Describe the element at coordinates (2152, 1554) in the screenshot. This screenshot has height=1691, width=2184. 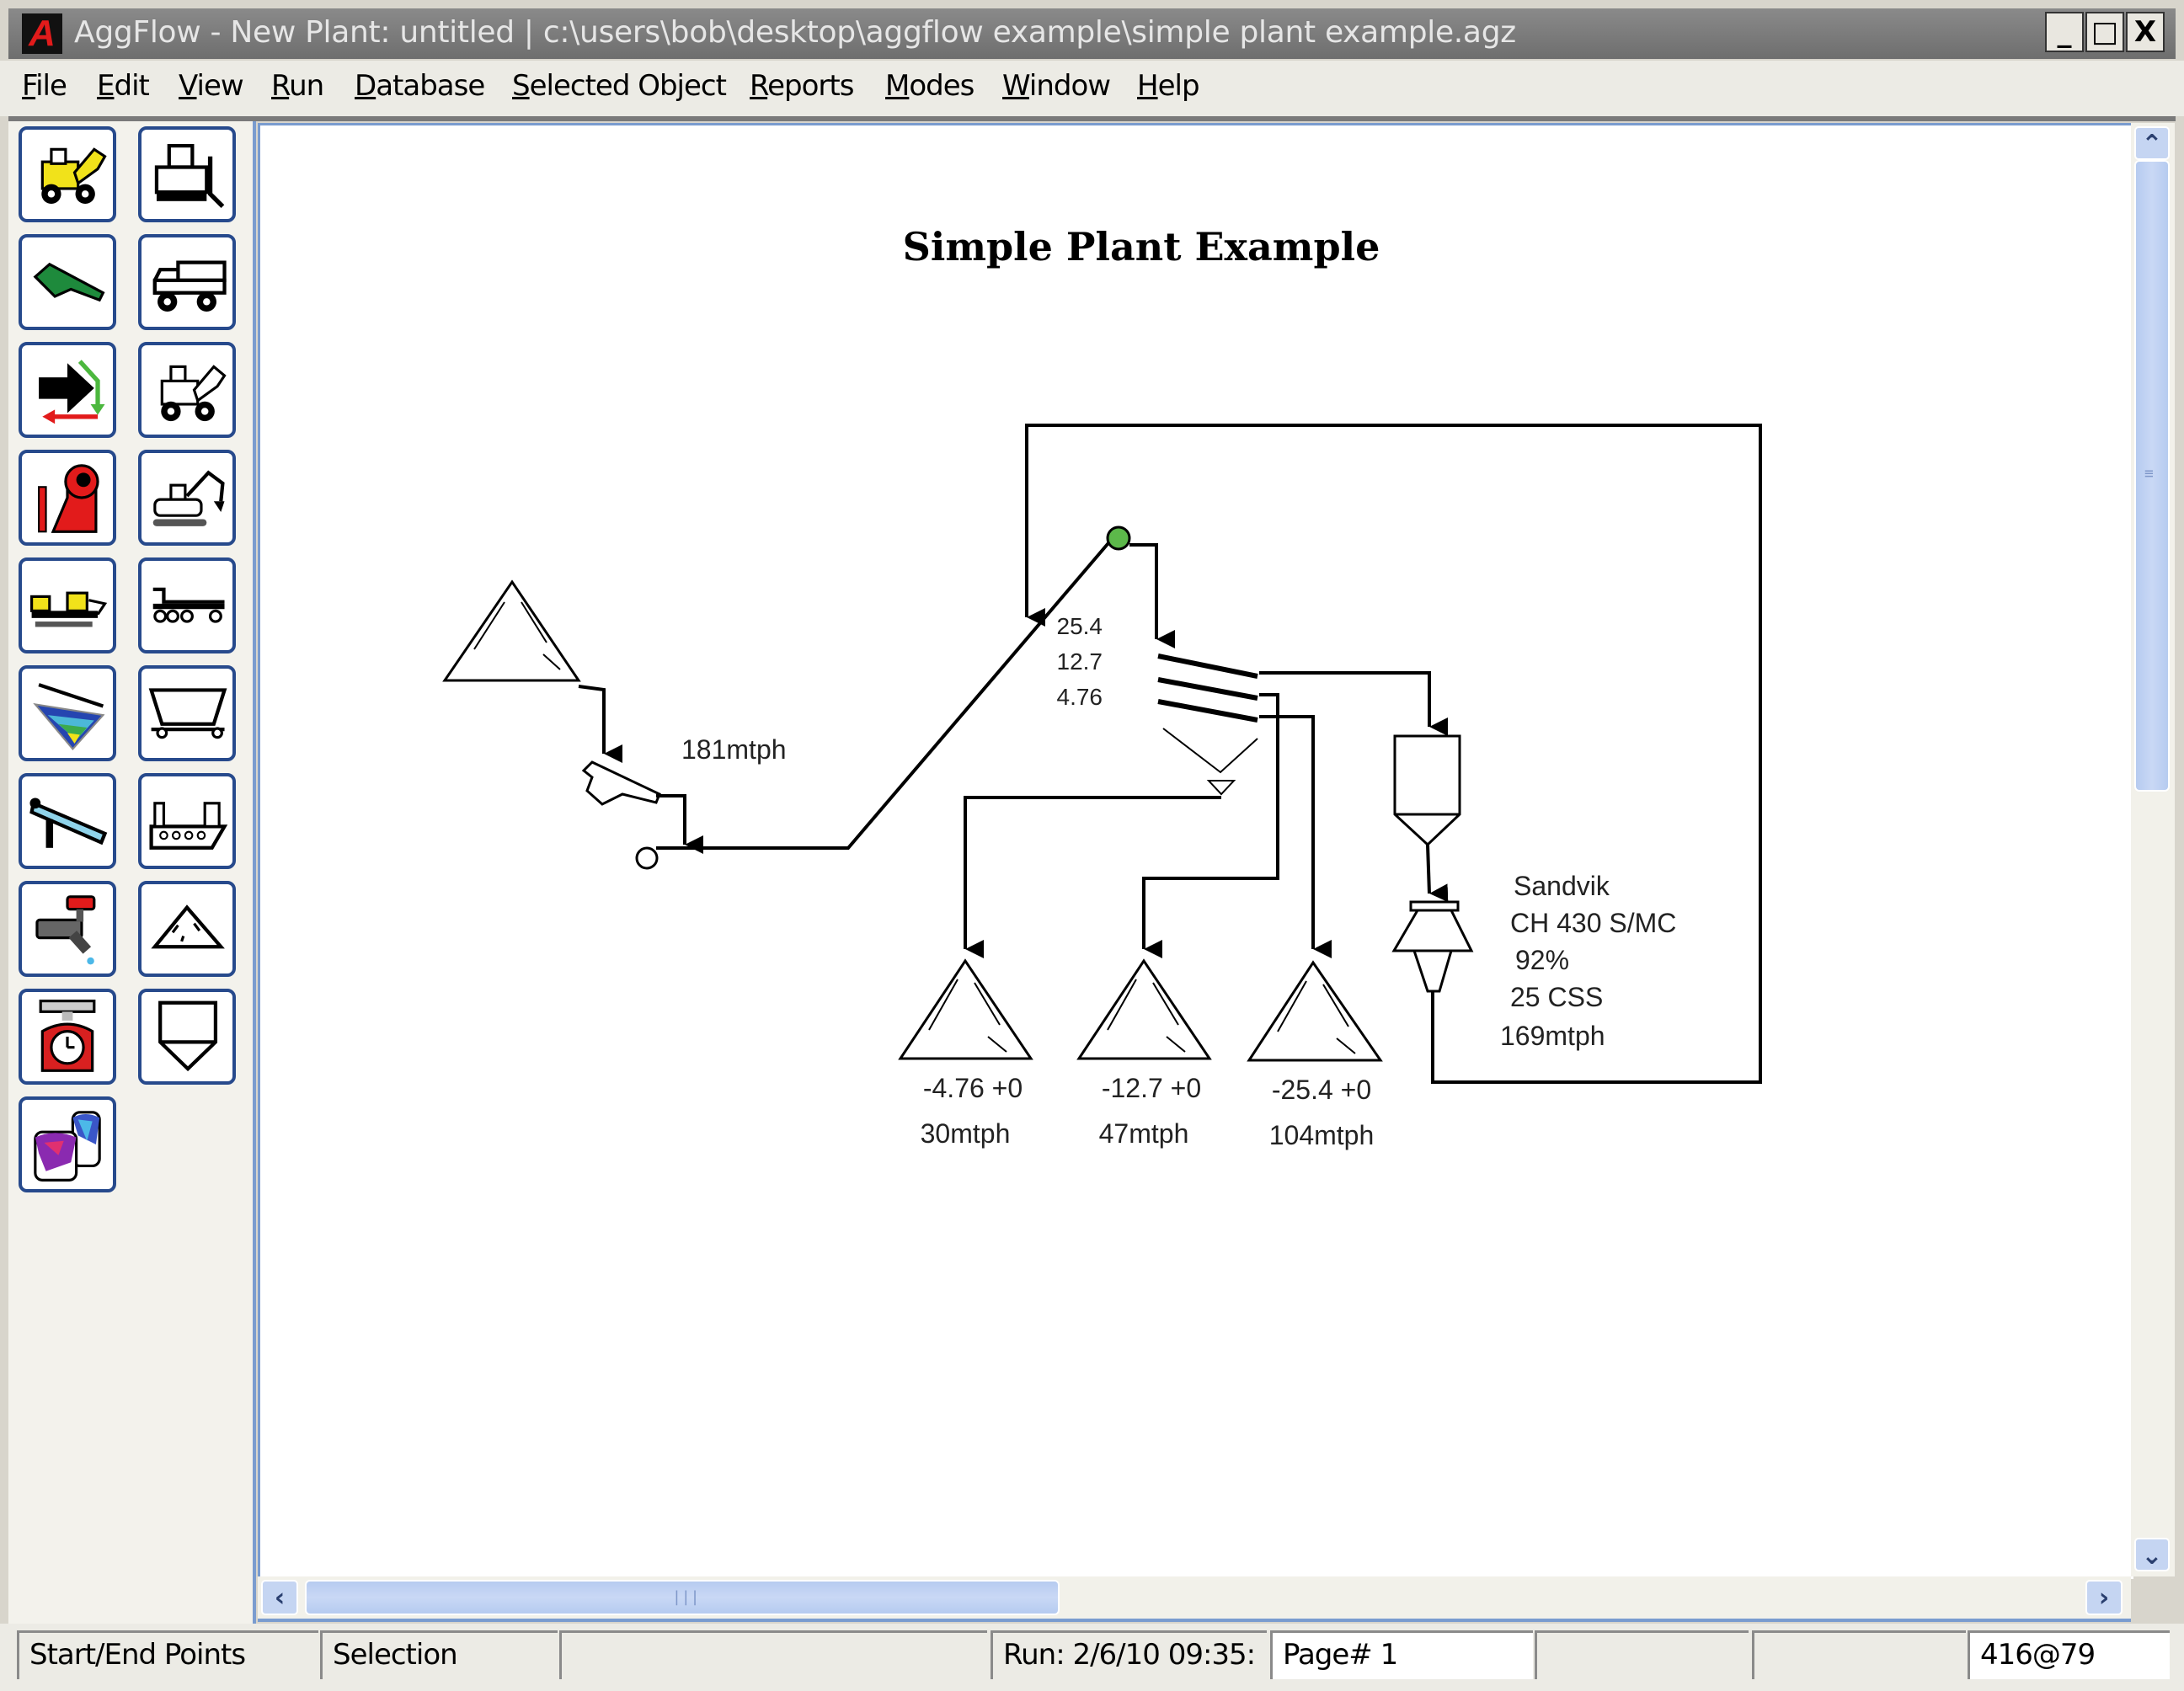
I see `scroll-down-button: ⌄` at that location.